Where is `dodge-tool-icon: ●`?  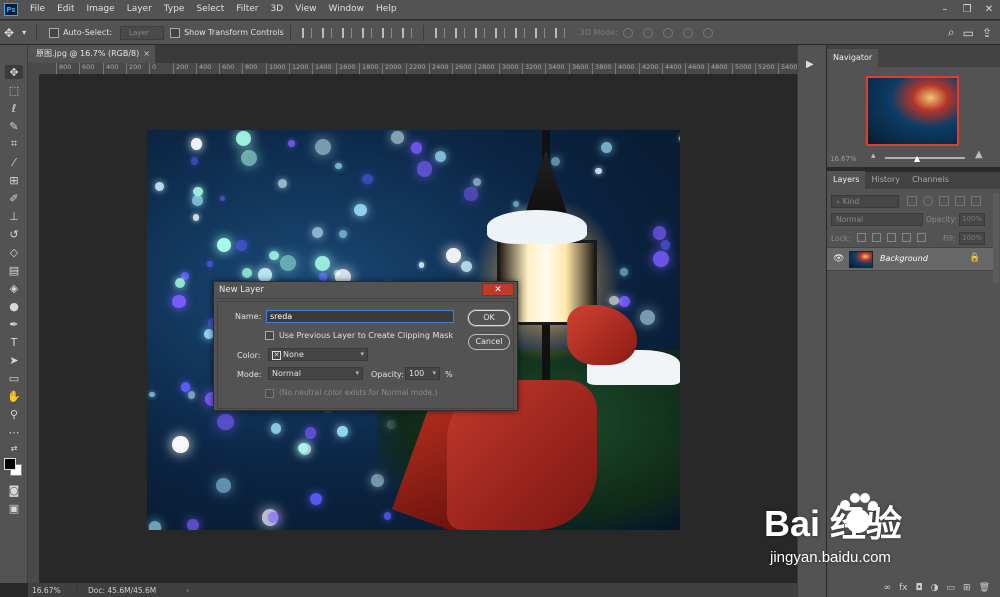 dodge-tool-icon: ● is located at coordinates (14, 306).